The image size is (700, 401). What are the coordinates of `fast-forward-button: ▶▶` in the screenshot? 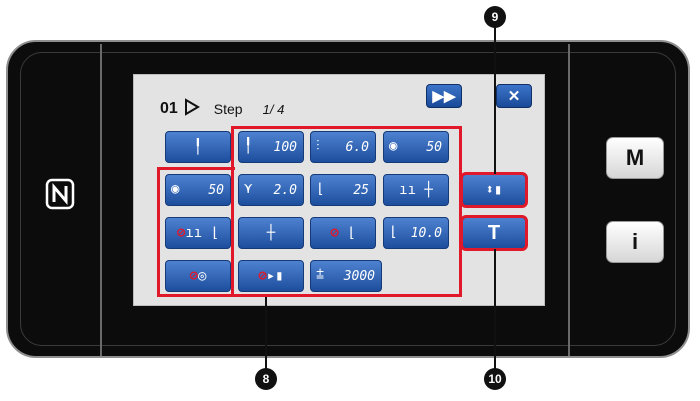 It's located at (444, 96).